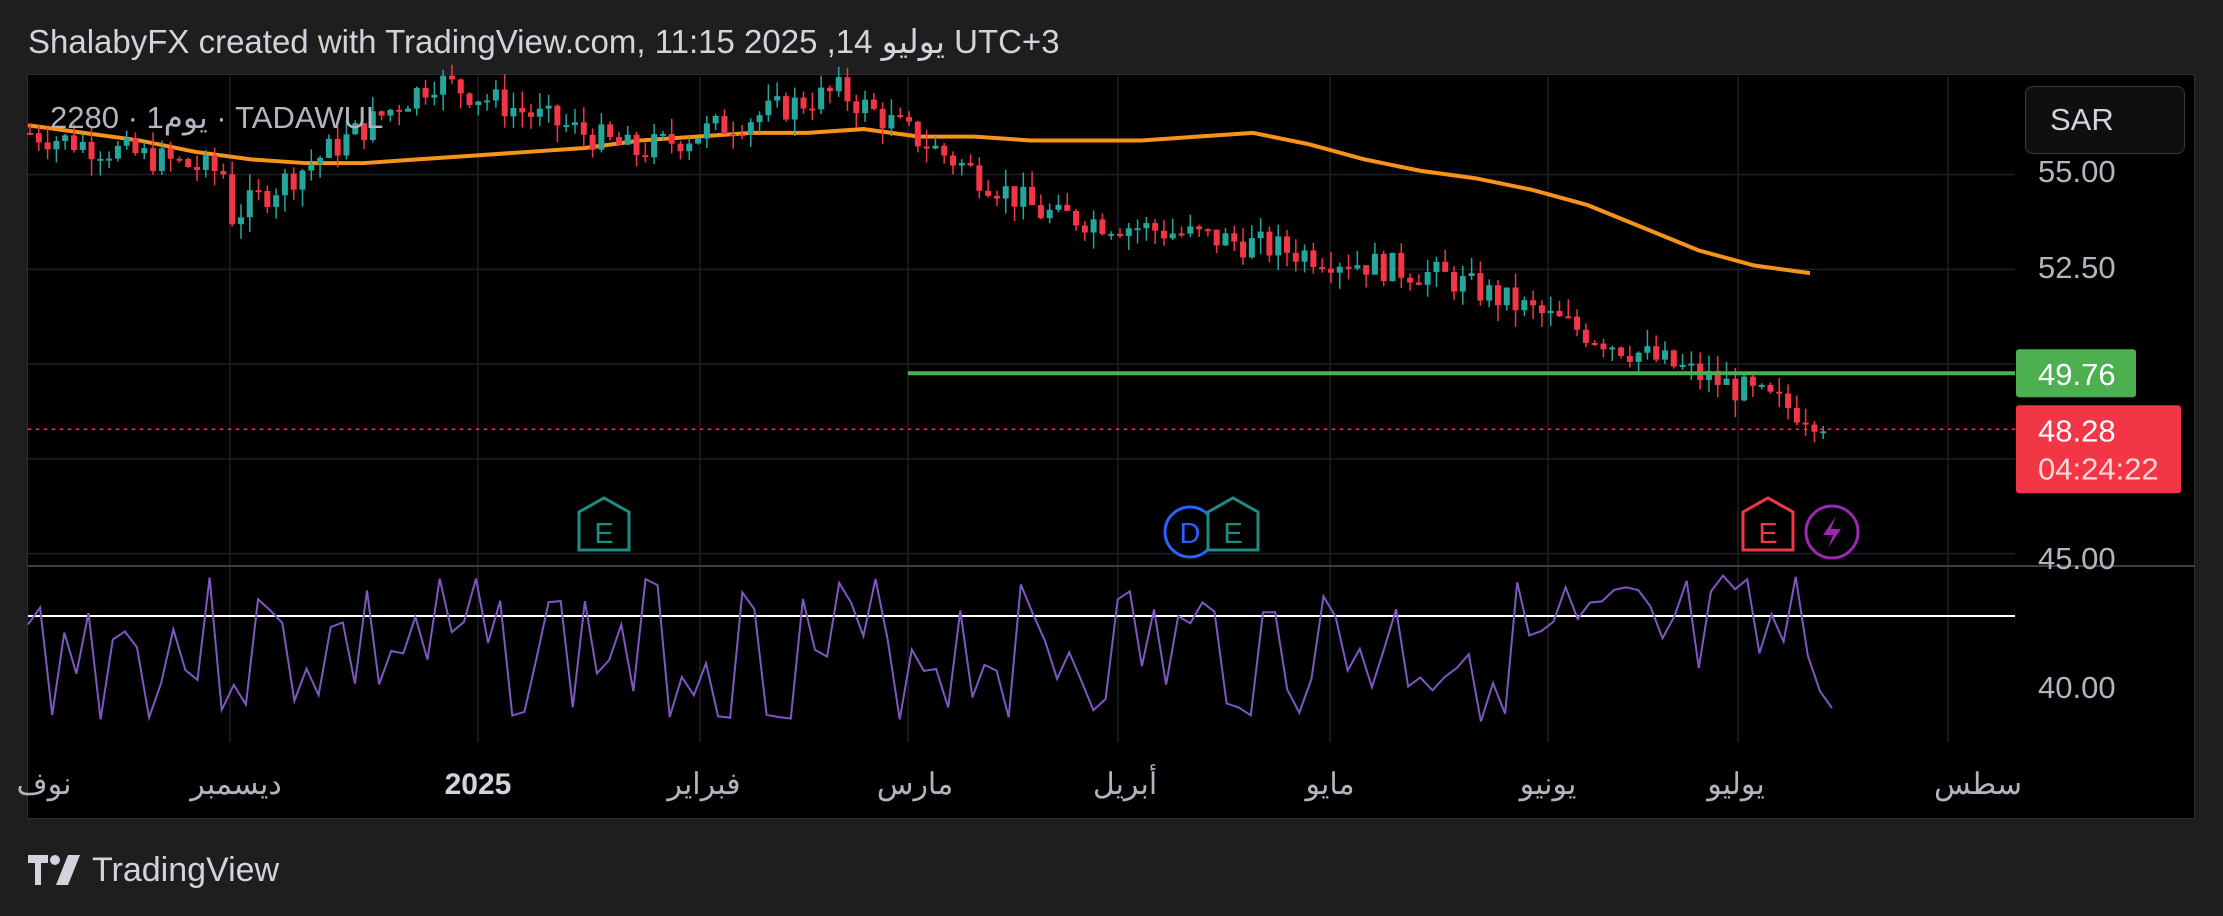  I want to click on currency-button: SAR, so click(2105, 120).